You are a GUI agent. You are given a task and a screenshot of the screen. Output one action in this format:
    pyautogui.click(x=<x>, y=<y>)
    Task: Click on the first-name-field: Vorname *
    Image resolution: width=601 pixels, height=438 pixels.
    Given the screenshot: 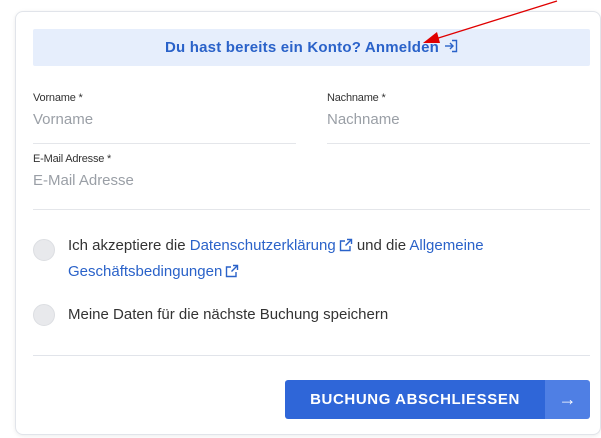 What is the action you would take?
    pyautogui.click(x=164, y=118)
    